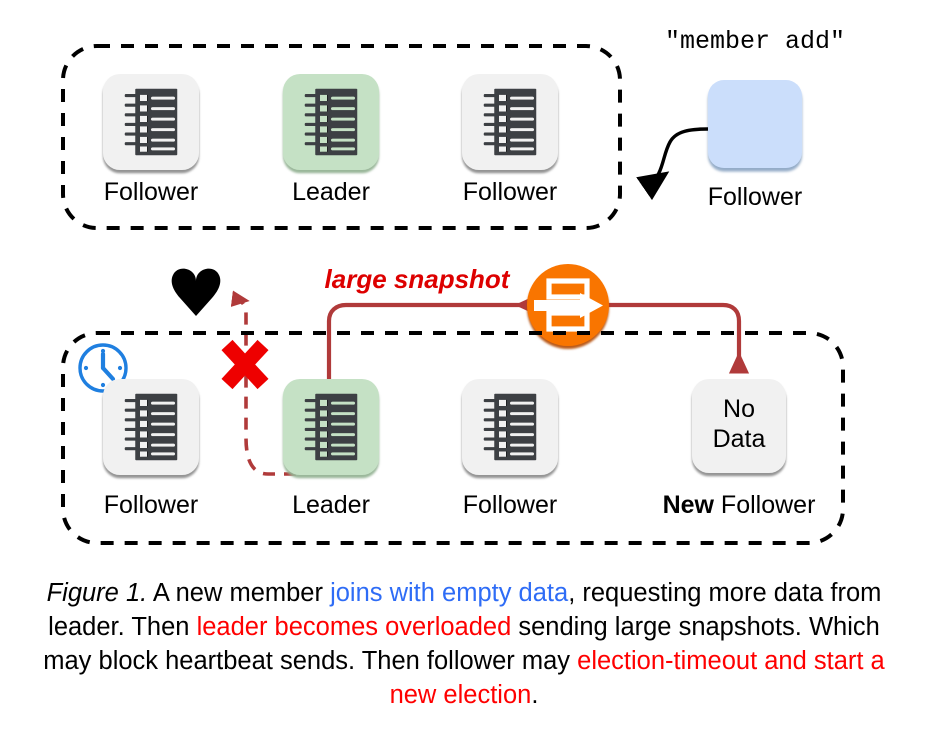 This screenshot has width=928, height=747. What do you see at coordinates (331, 192) in the screenshot?
I see `top-node-2-label: Leader` at bounding box center [331, 192].